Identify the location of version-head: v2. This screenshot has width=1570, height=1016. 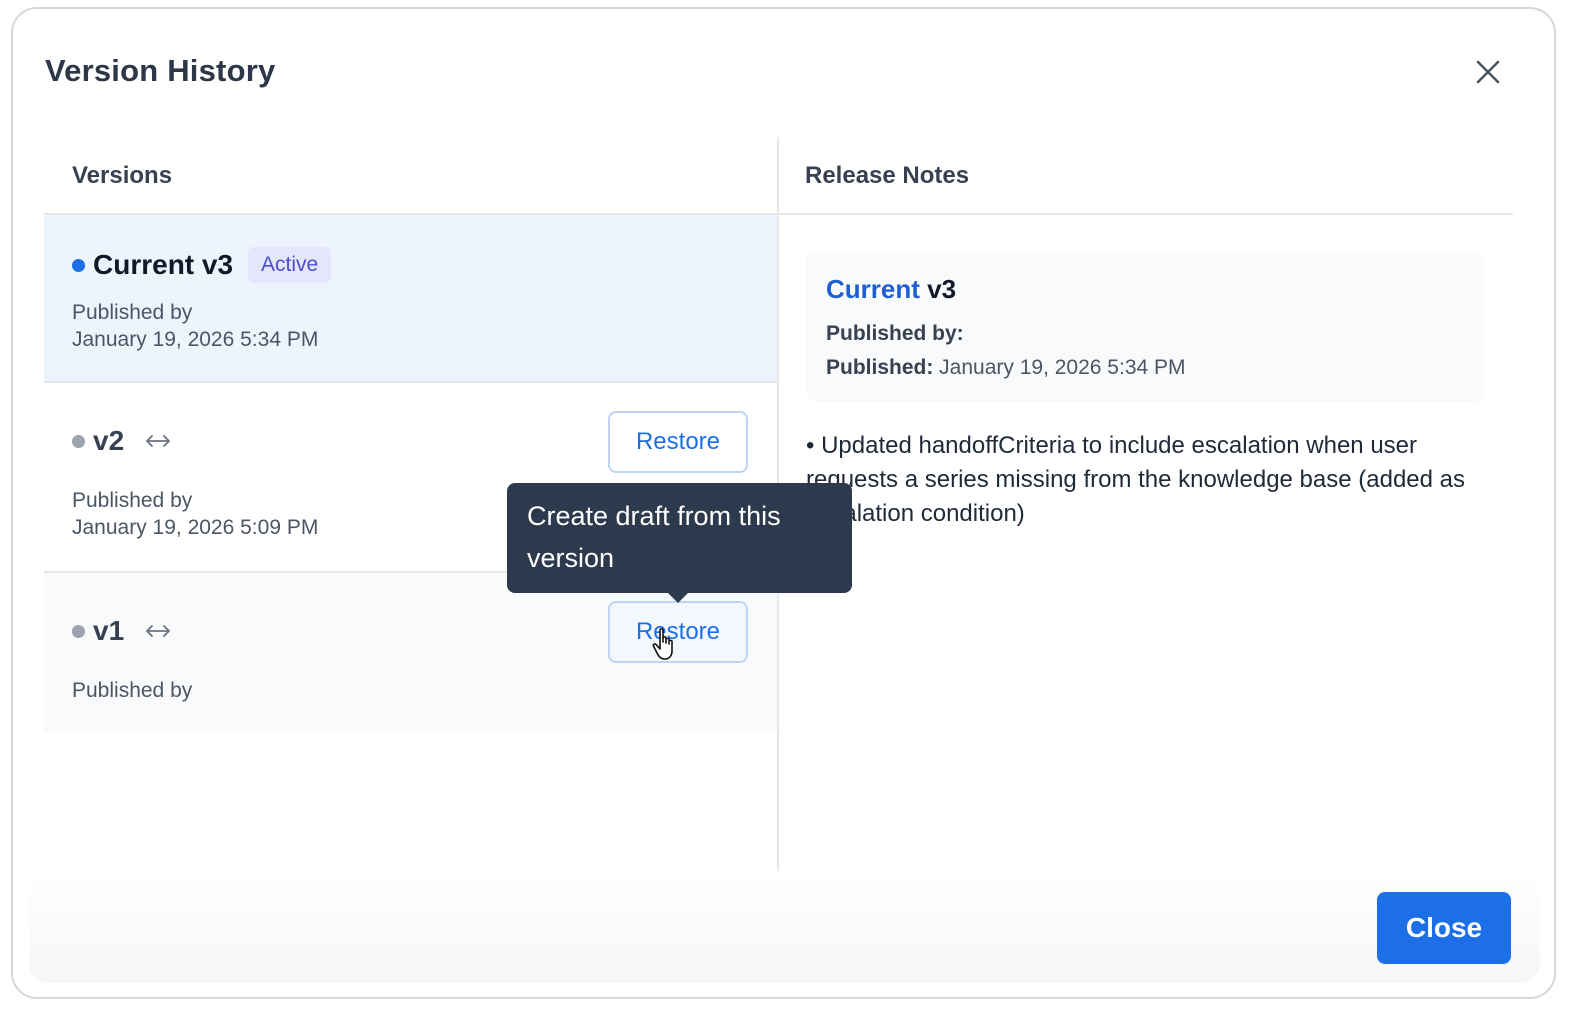
(122, 441).